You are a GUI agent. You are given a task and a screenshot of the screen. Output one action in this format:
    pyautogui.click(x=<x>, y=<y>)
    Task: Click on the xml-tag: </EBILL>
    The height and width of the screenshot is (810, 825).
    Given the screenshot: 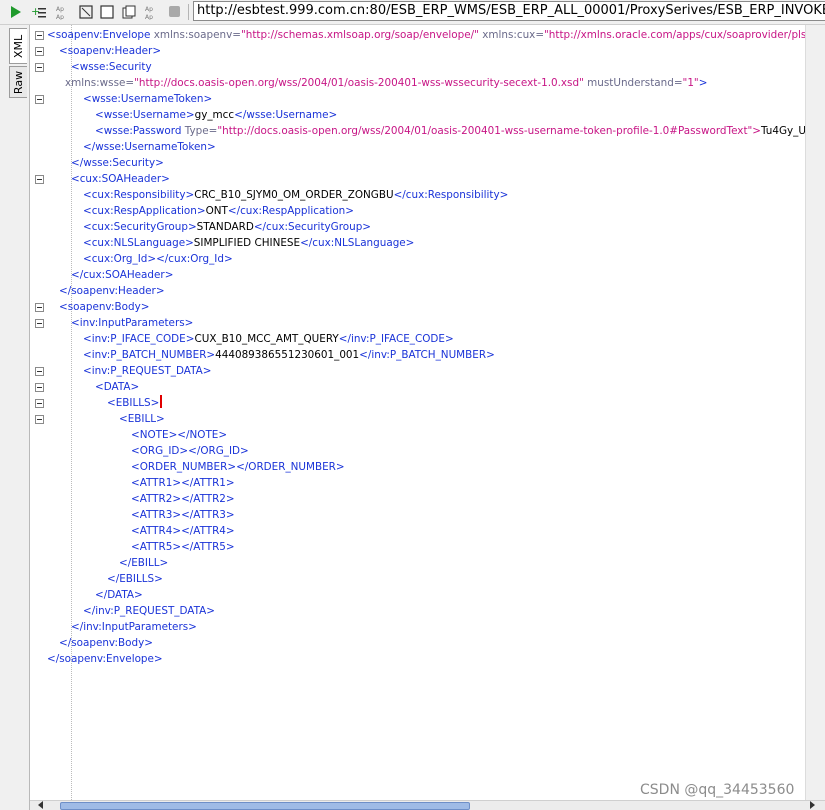 What is the action you would take?
    pyautogui.click(x=144, y=563)
    